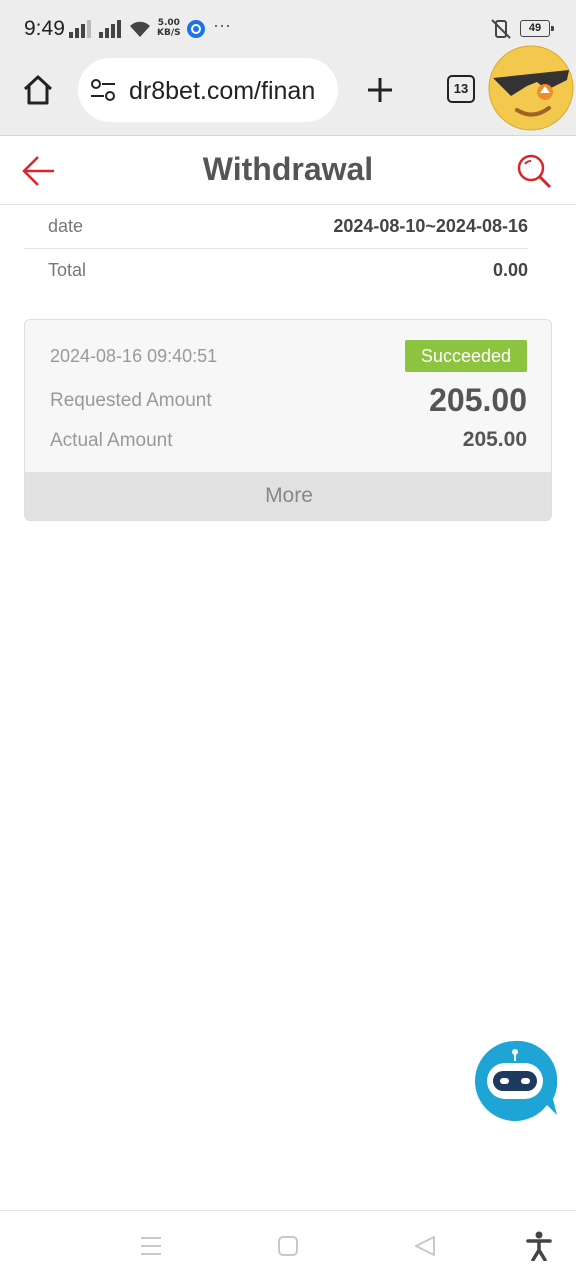 The width and height of the screenshot is (576, 1280). What do you see at coordinates (131, 400) in the screenshot?
I see `requested-amount-label: Requested Amount` at bounding box center [131, 400].